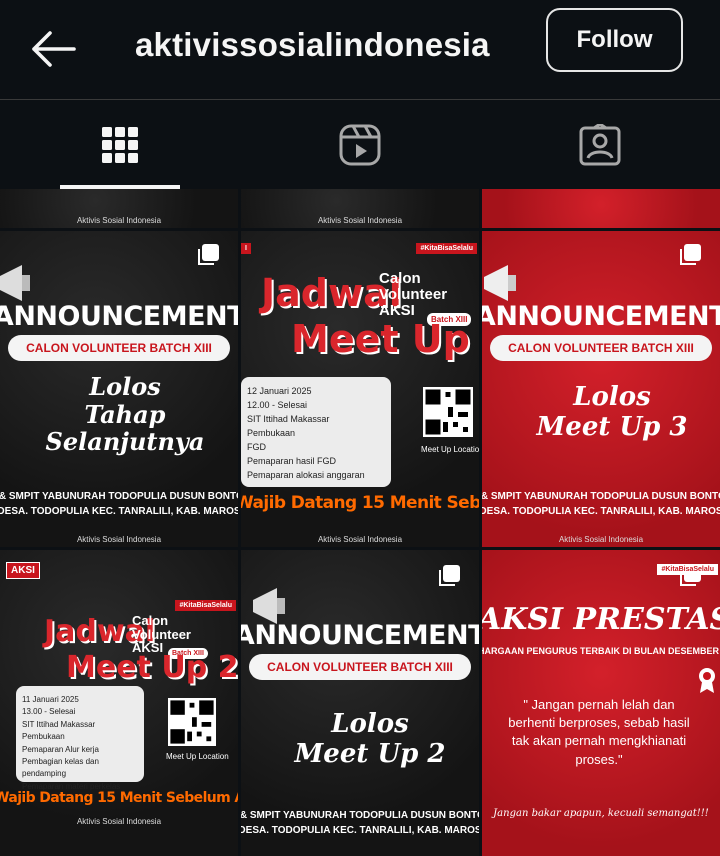 The image size is (720, 856). I want to click on tab-tagged, so click(600, 145).